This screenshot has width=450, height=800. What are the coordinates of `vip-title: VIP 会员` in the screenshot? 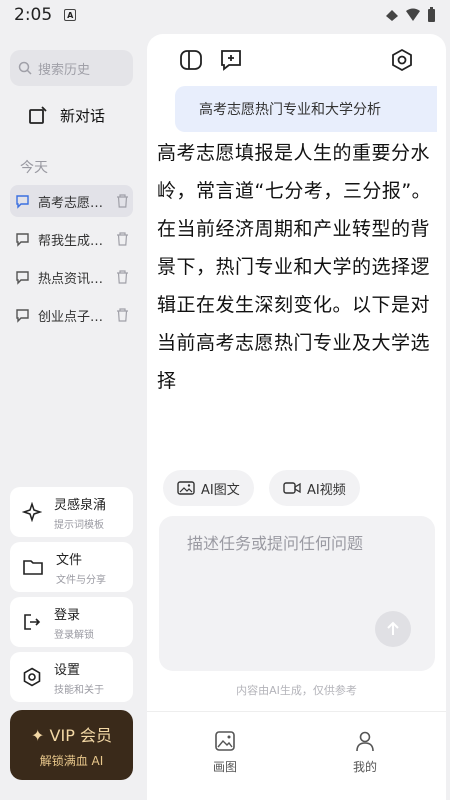 It's located at (80, 735).